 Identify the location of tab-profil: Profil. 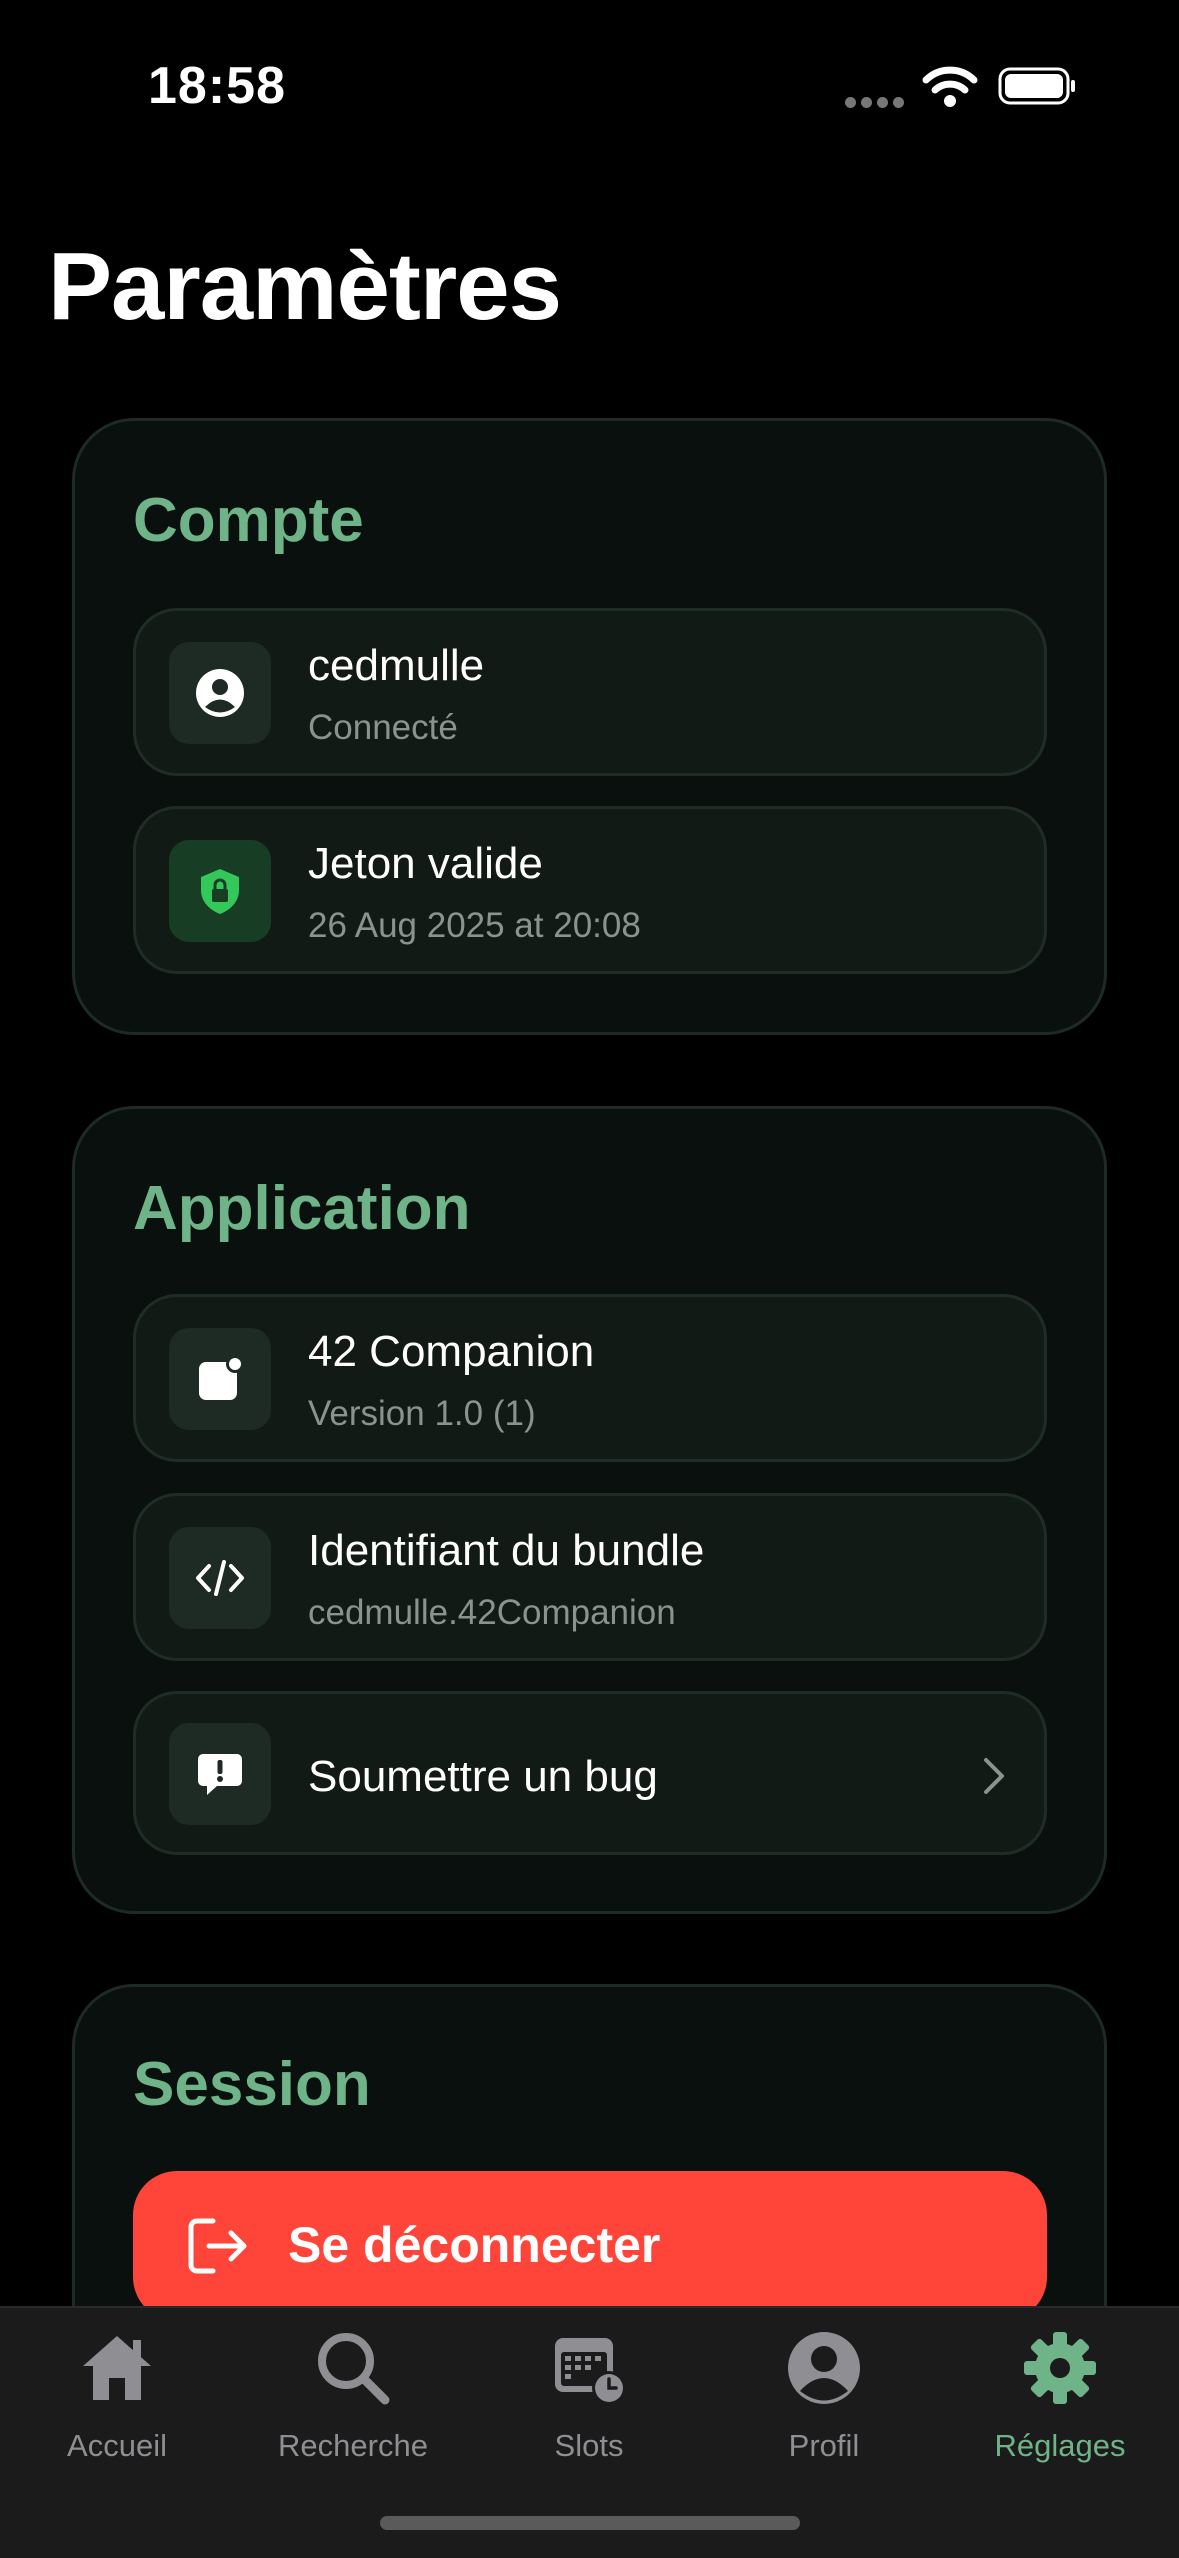
(824, 2408).